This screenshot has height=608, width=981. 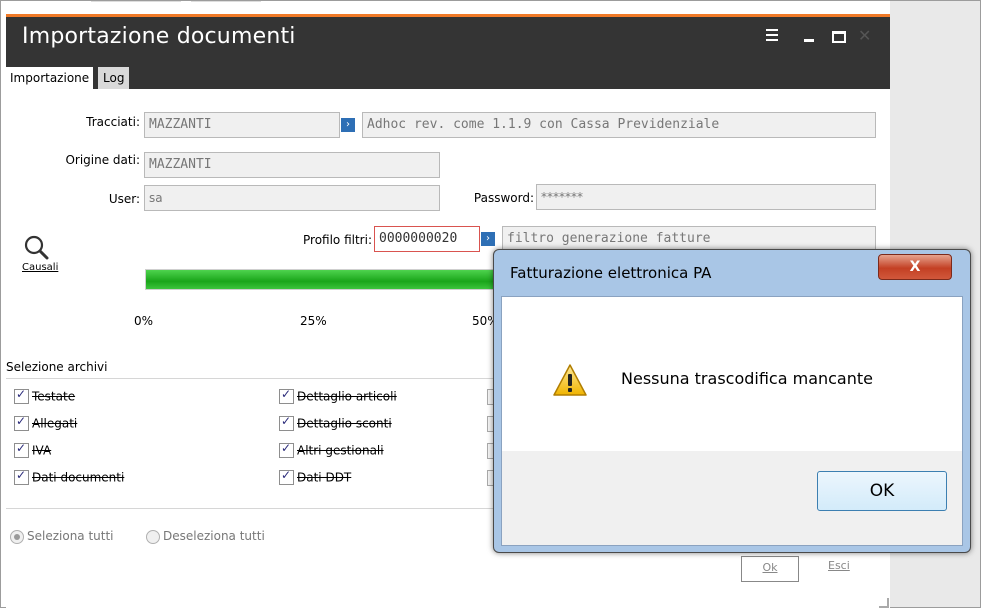 What do you see at coordinates (45, 422) in the screenshot?
I see `checkbox-allegati: Allegati` at bounding box center [45, 422].